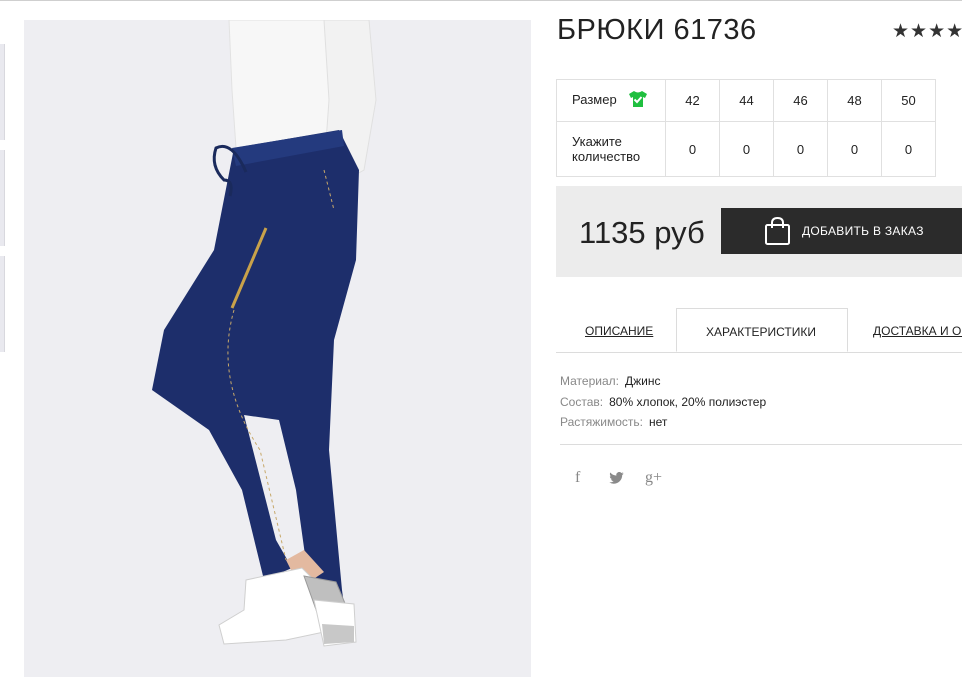 The image size is (962, 677). I want to click on tab-characteristics-label: ХАРАКТЕРИСТИКИ, so click(761, 332).